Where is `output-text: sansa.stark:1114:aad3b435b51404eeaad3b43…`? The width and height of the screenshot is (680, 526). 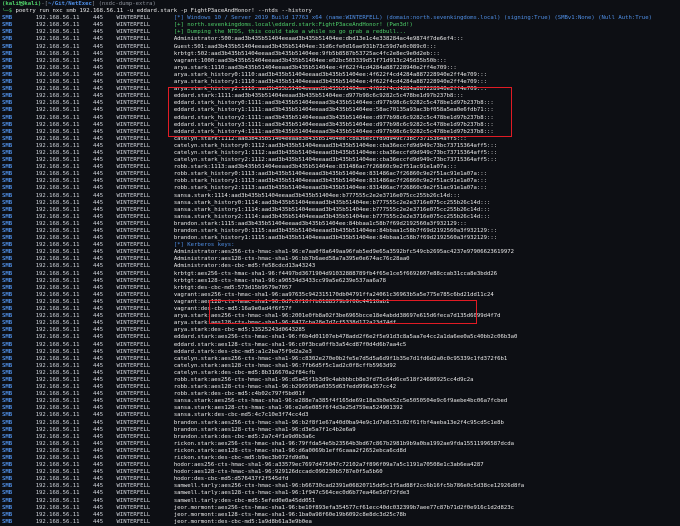
output-text: sansa.stark:1114:aad3b435b51404eeaad3b43… is located at coordinates (317, 195).